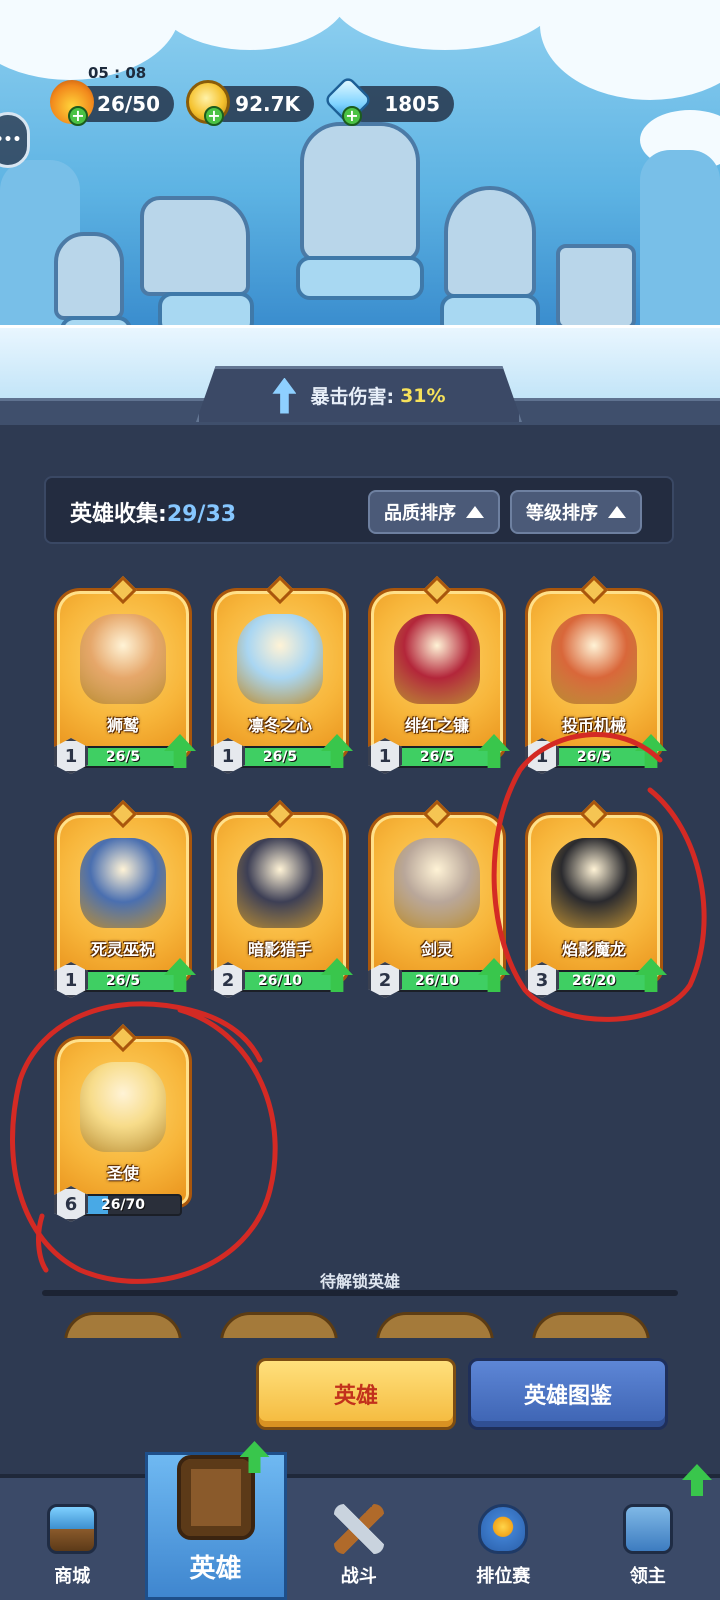  What do you see at coordinates (356, 1394) in the screenshot?
I see `hero-tab-button: 英雄` at bounding box center [356, 1394].